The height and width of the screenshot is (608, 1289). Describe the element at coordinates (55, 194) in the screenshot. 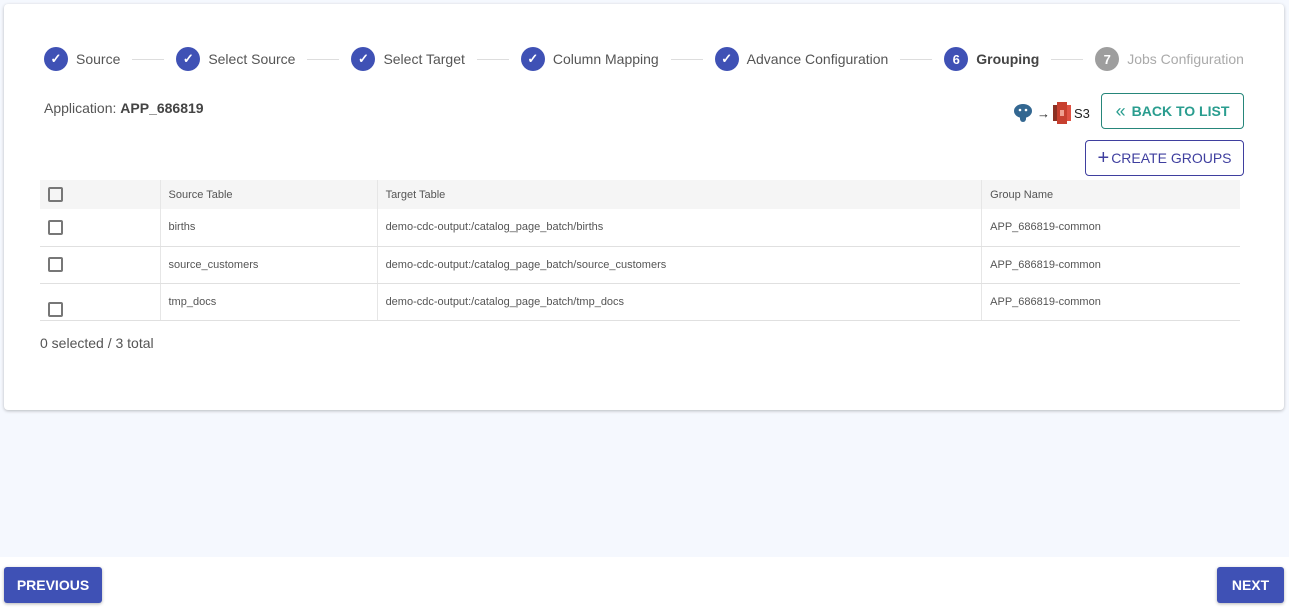

I see `select-all-checkbox` at that location.